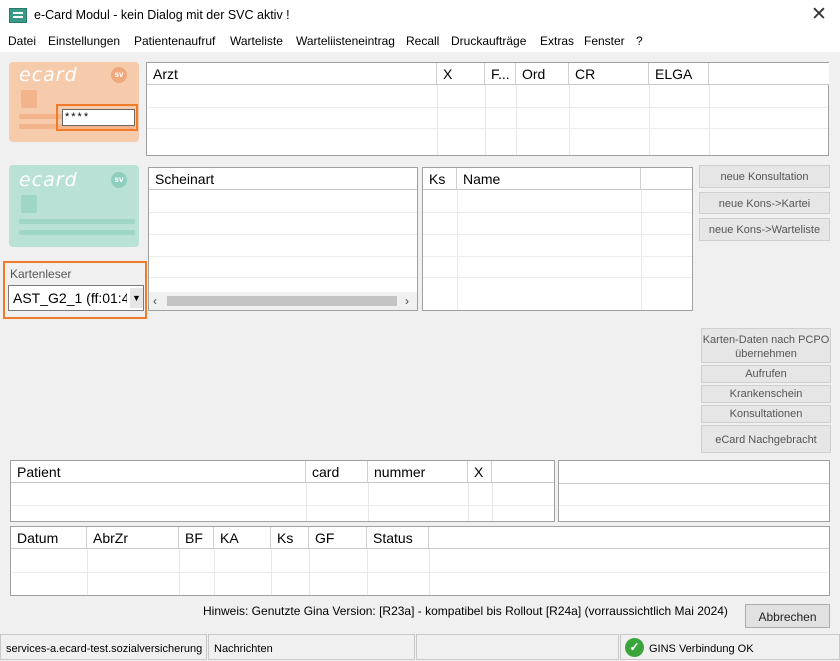 The height and width of the screenshot is (661, 840). Describe the element at coordinates (174, 41) in the screenshot. I see `menu-patientenaufruf: Patientenaufruf` at that location.